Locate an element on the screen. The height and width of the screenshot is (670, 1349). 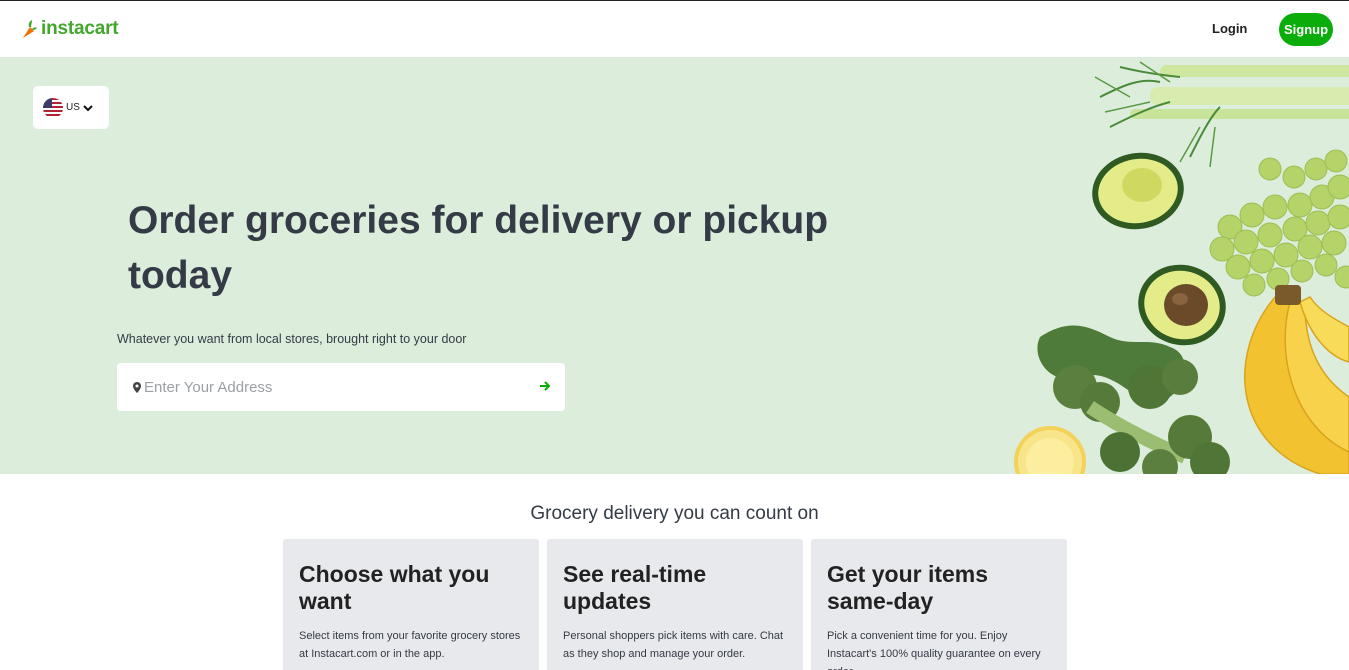
feature-card-title: Choose what you want is located at coordinates (394, 587).